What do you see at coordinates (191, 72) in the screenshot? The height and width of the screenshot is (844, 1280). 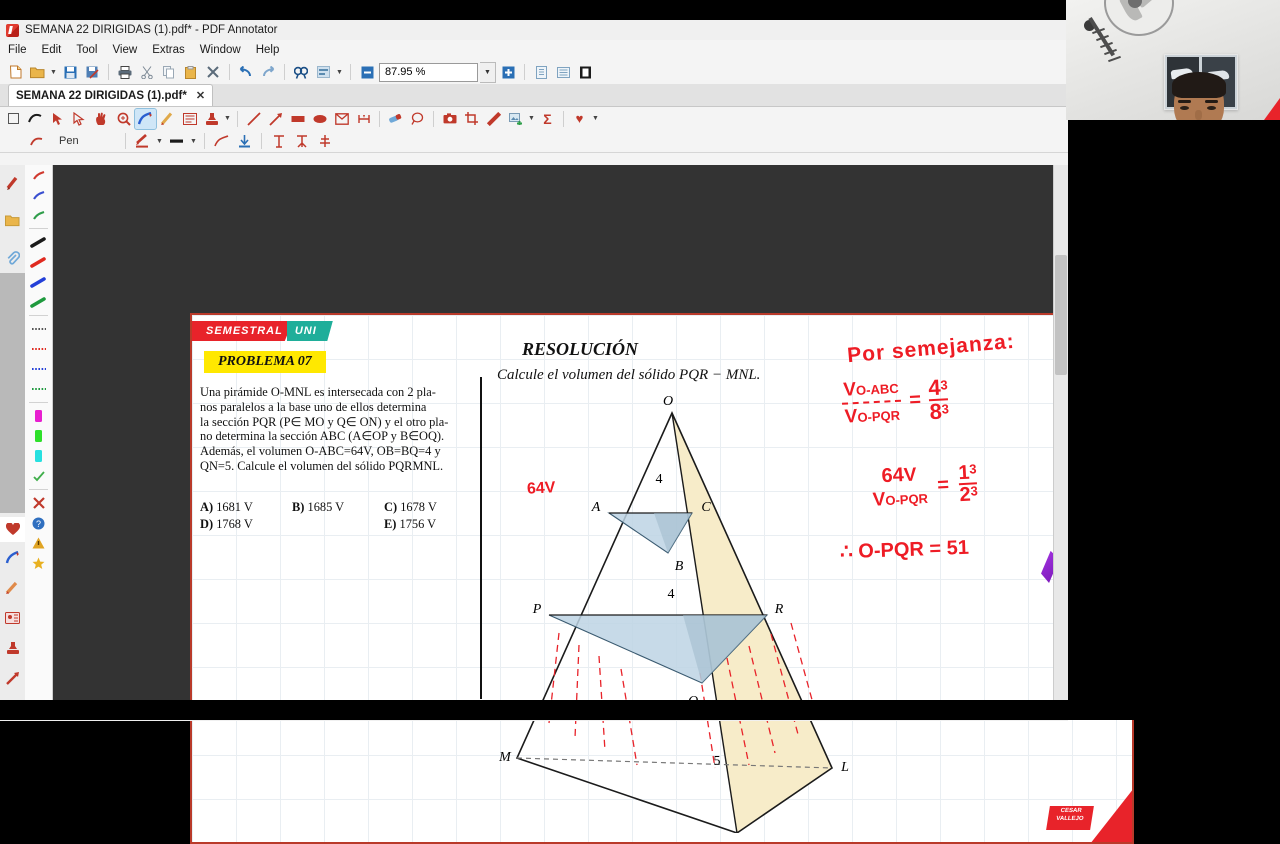 I see `paste-icon` at bounding box center [191, 72].